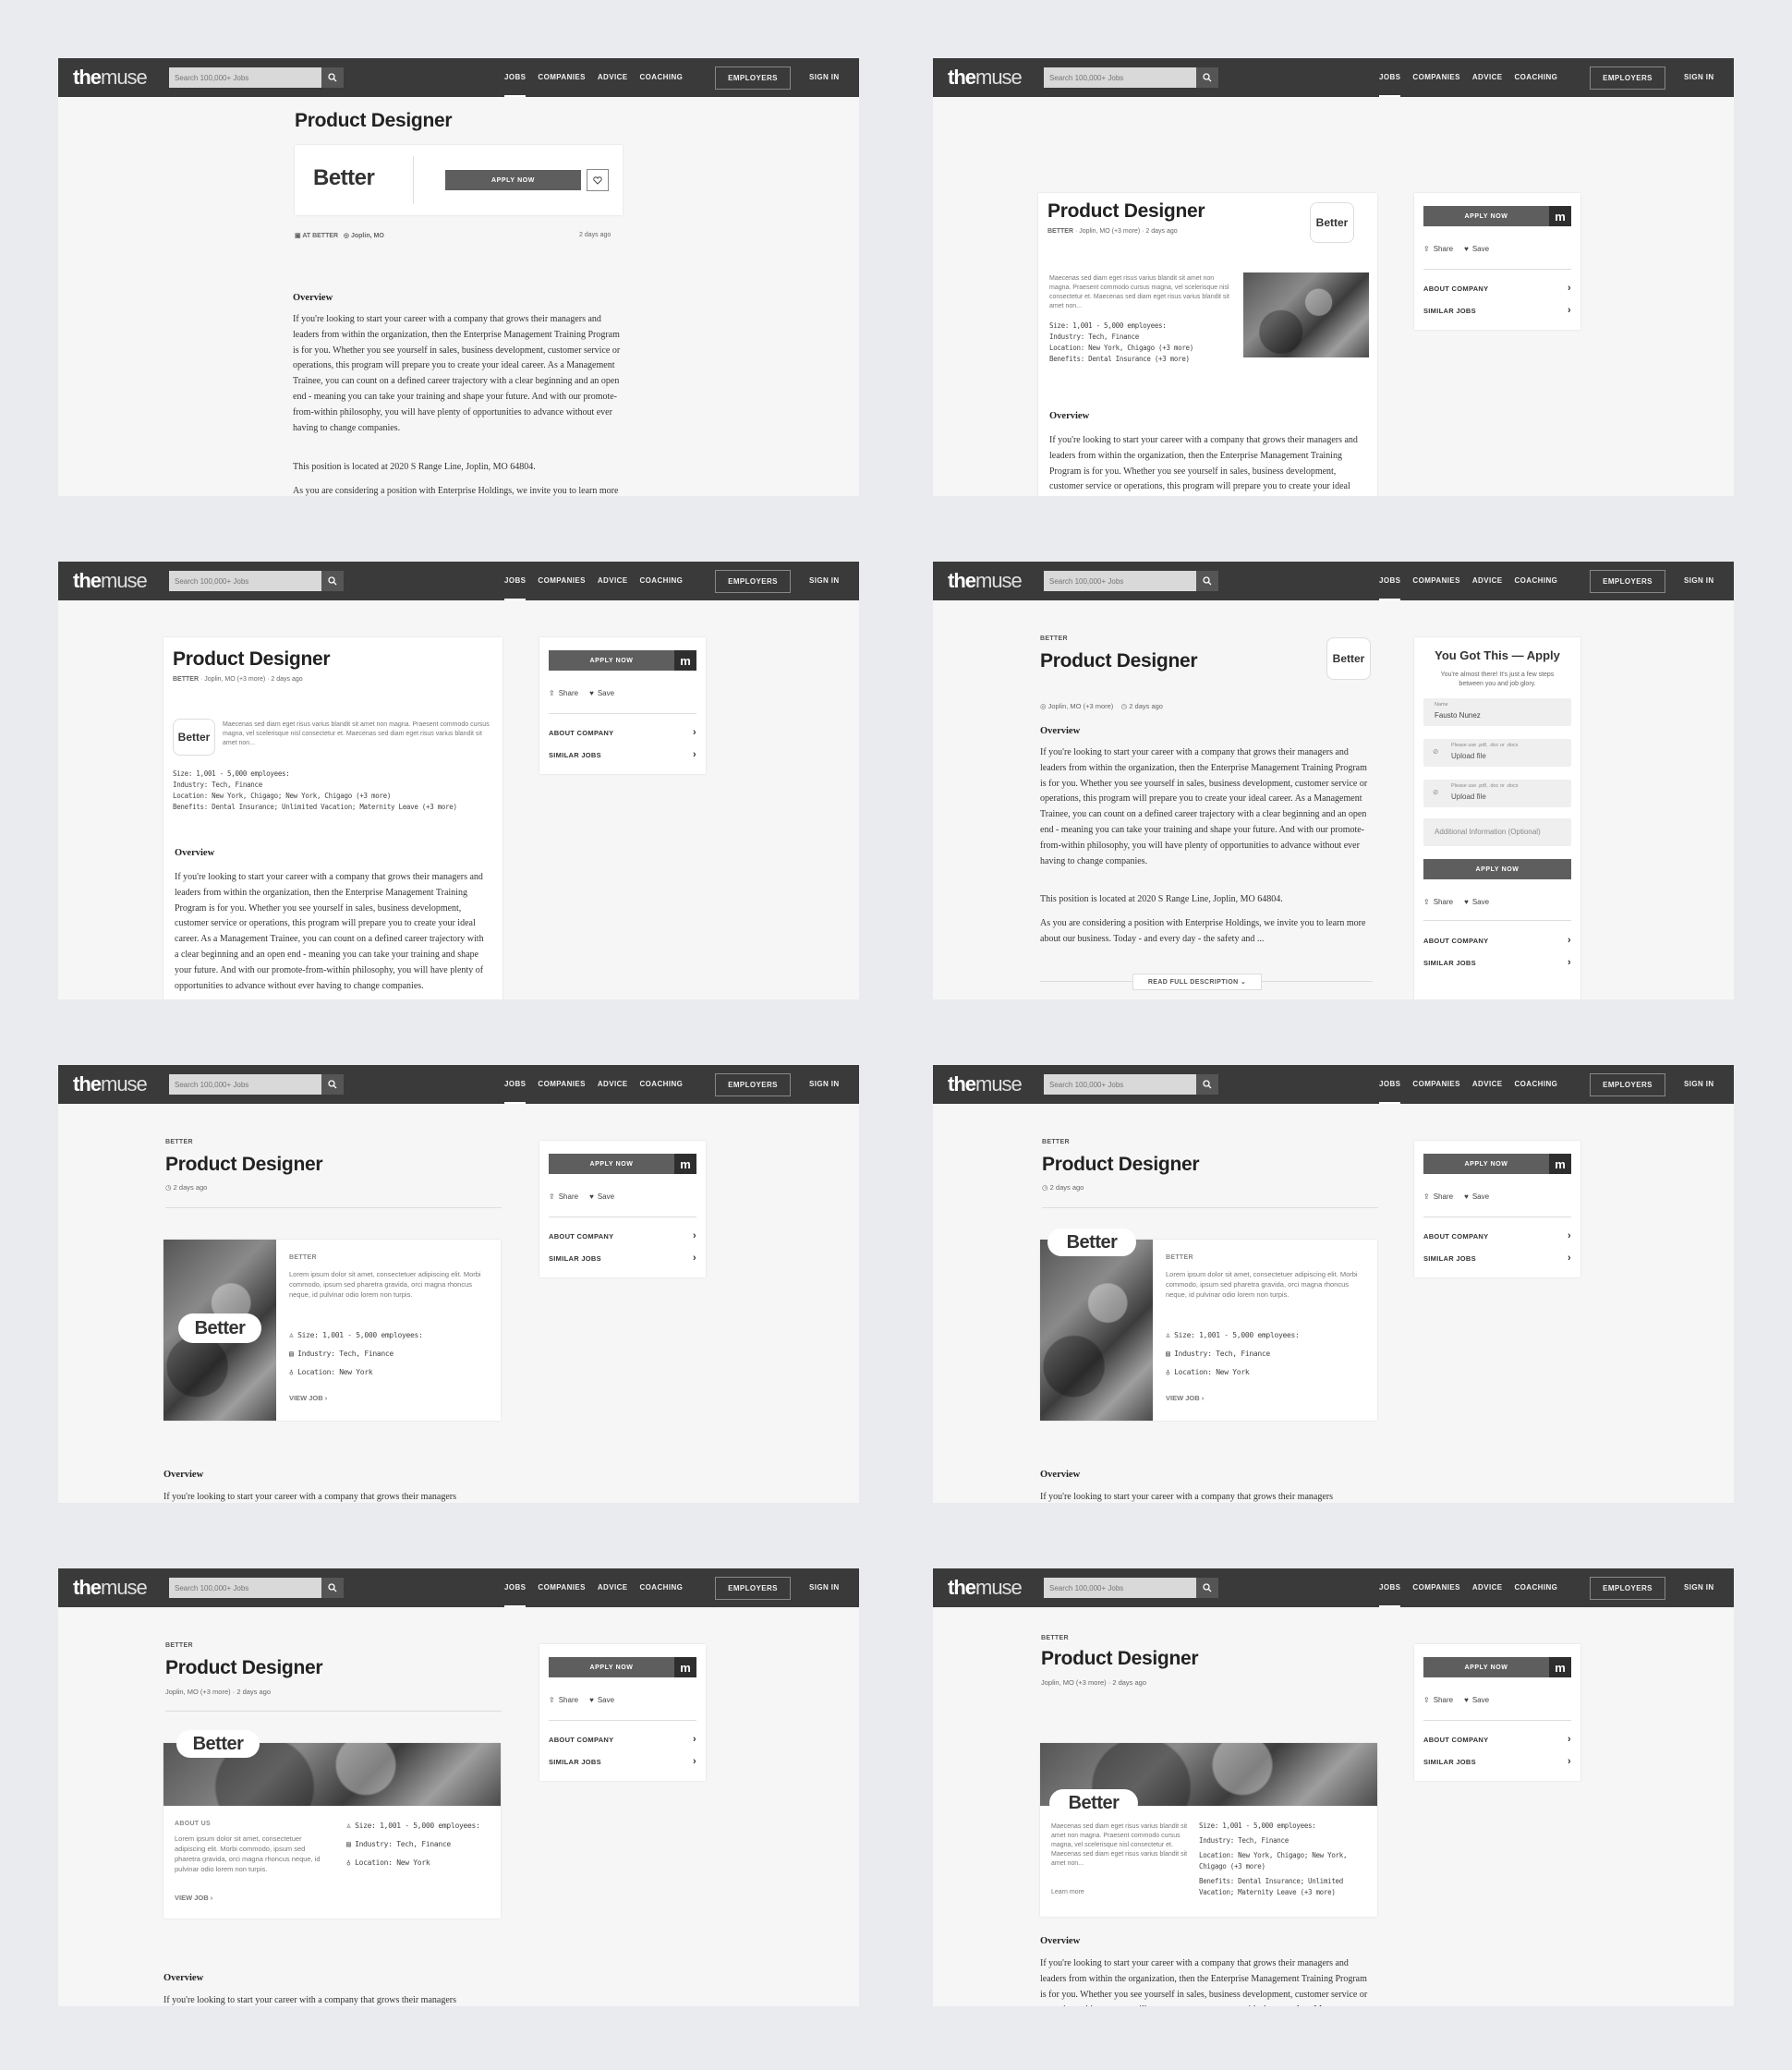  I want to click on learn-more-link: Learn more, so click(1067, 1892).